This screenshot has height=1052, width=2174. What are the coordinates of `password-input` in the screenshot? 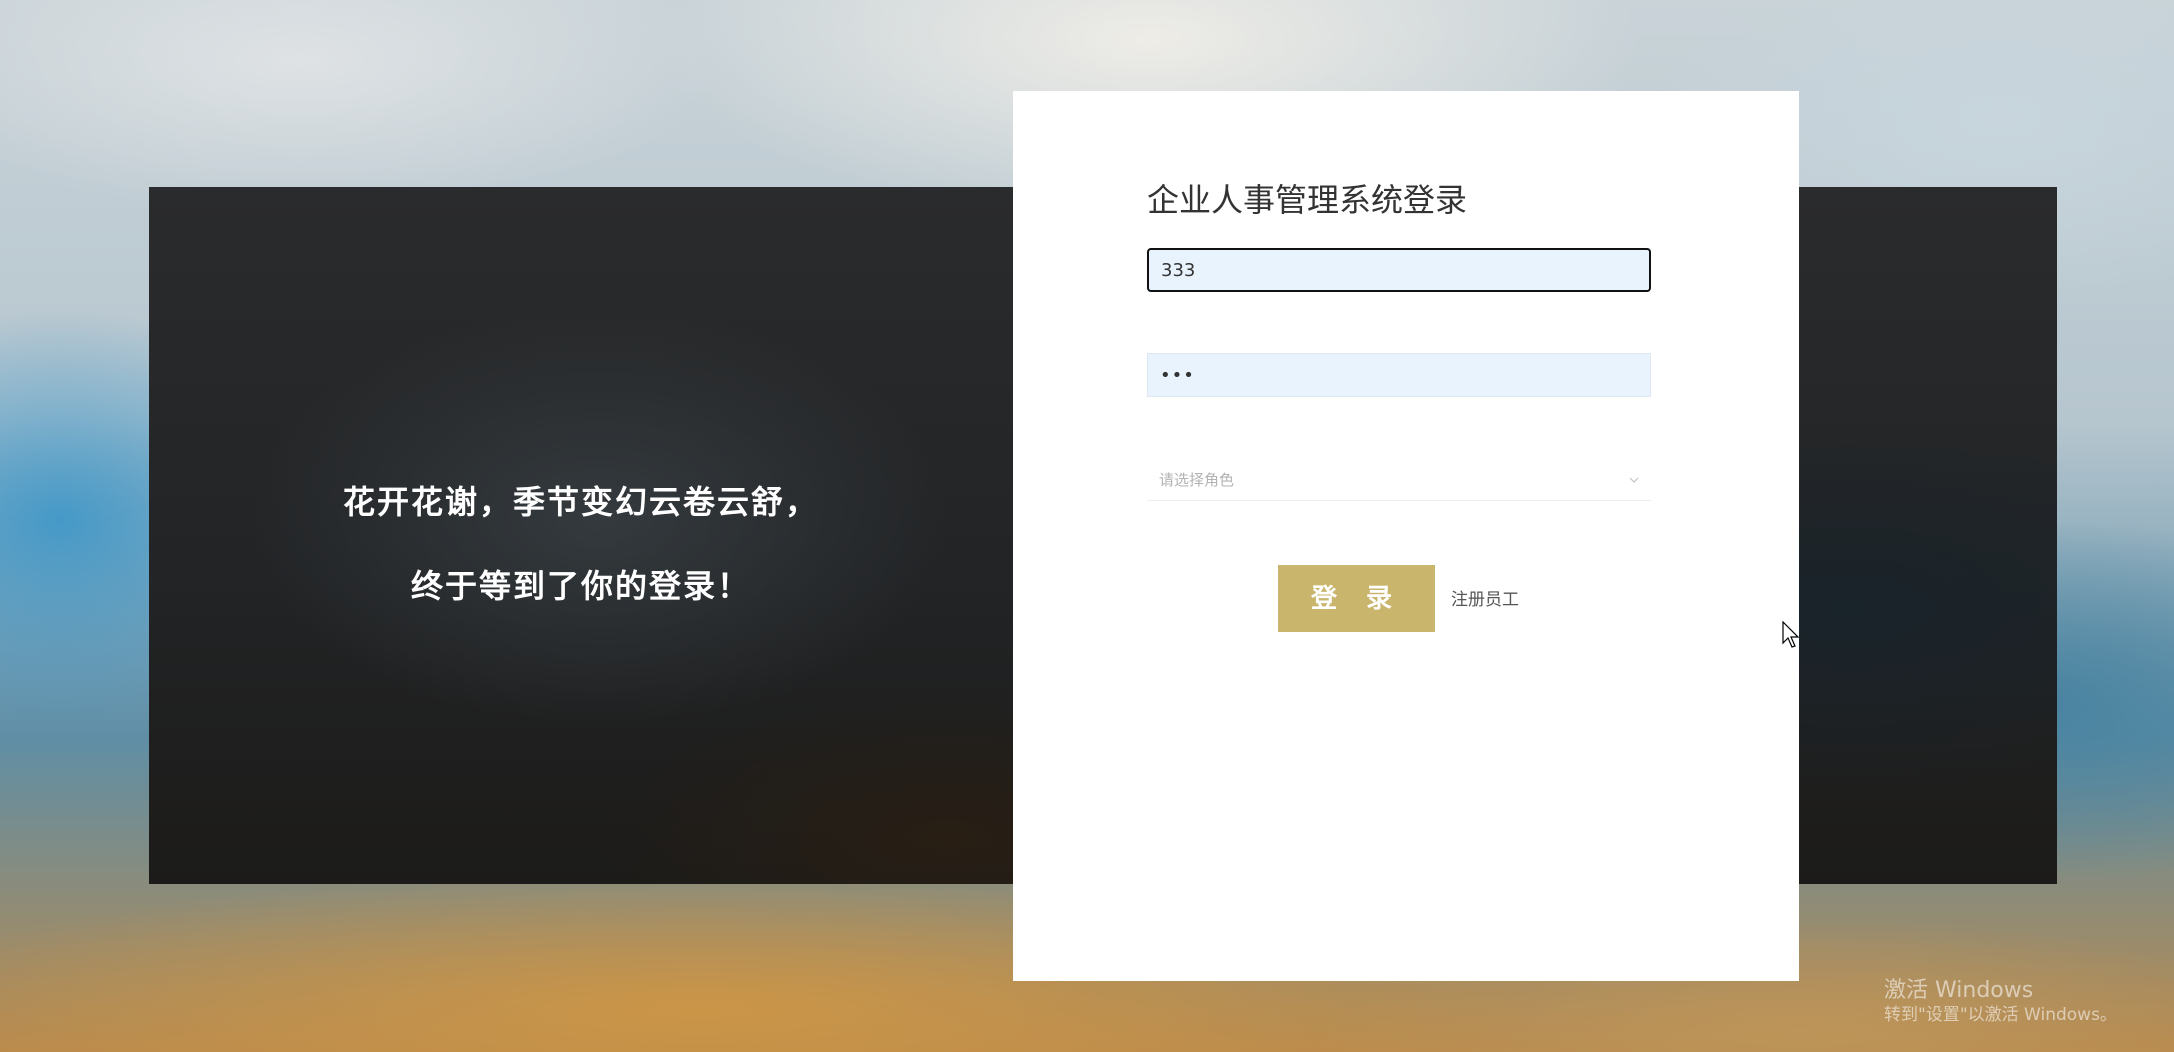 It's located at (1399, 375).